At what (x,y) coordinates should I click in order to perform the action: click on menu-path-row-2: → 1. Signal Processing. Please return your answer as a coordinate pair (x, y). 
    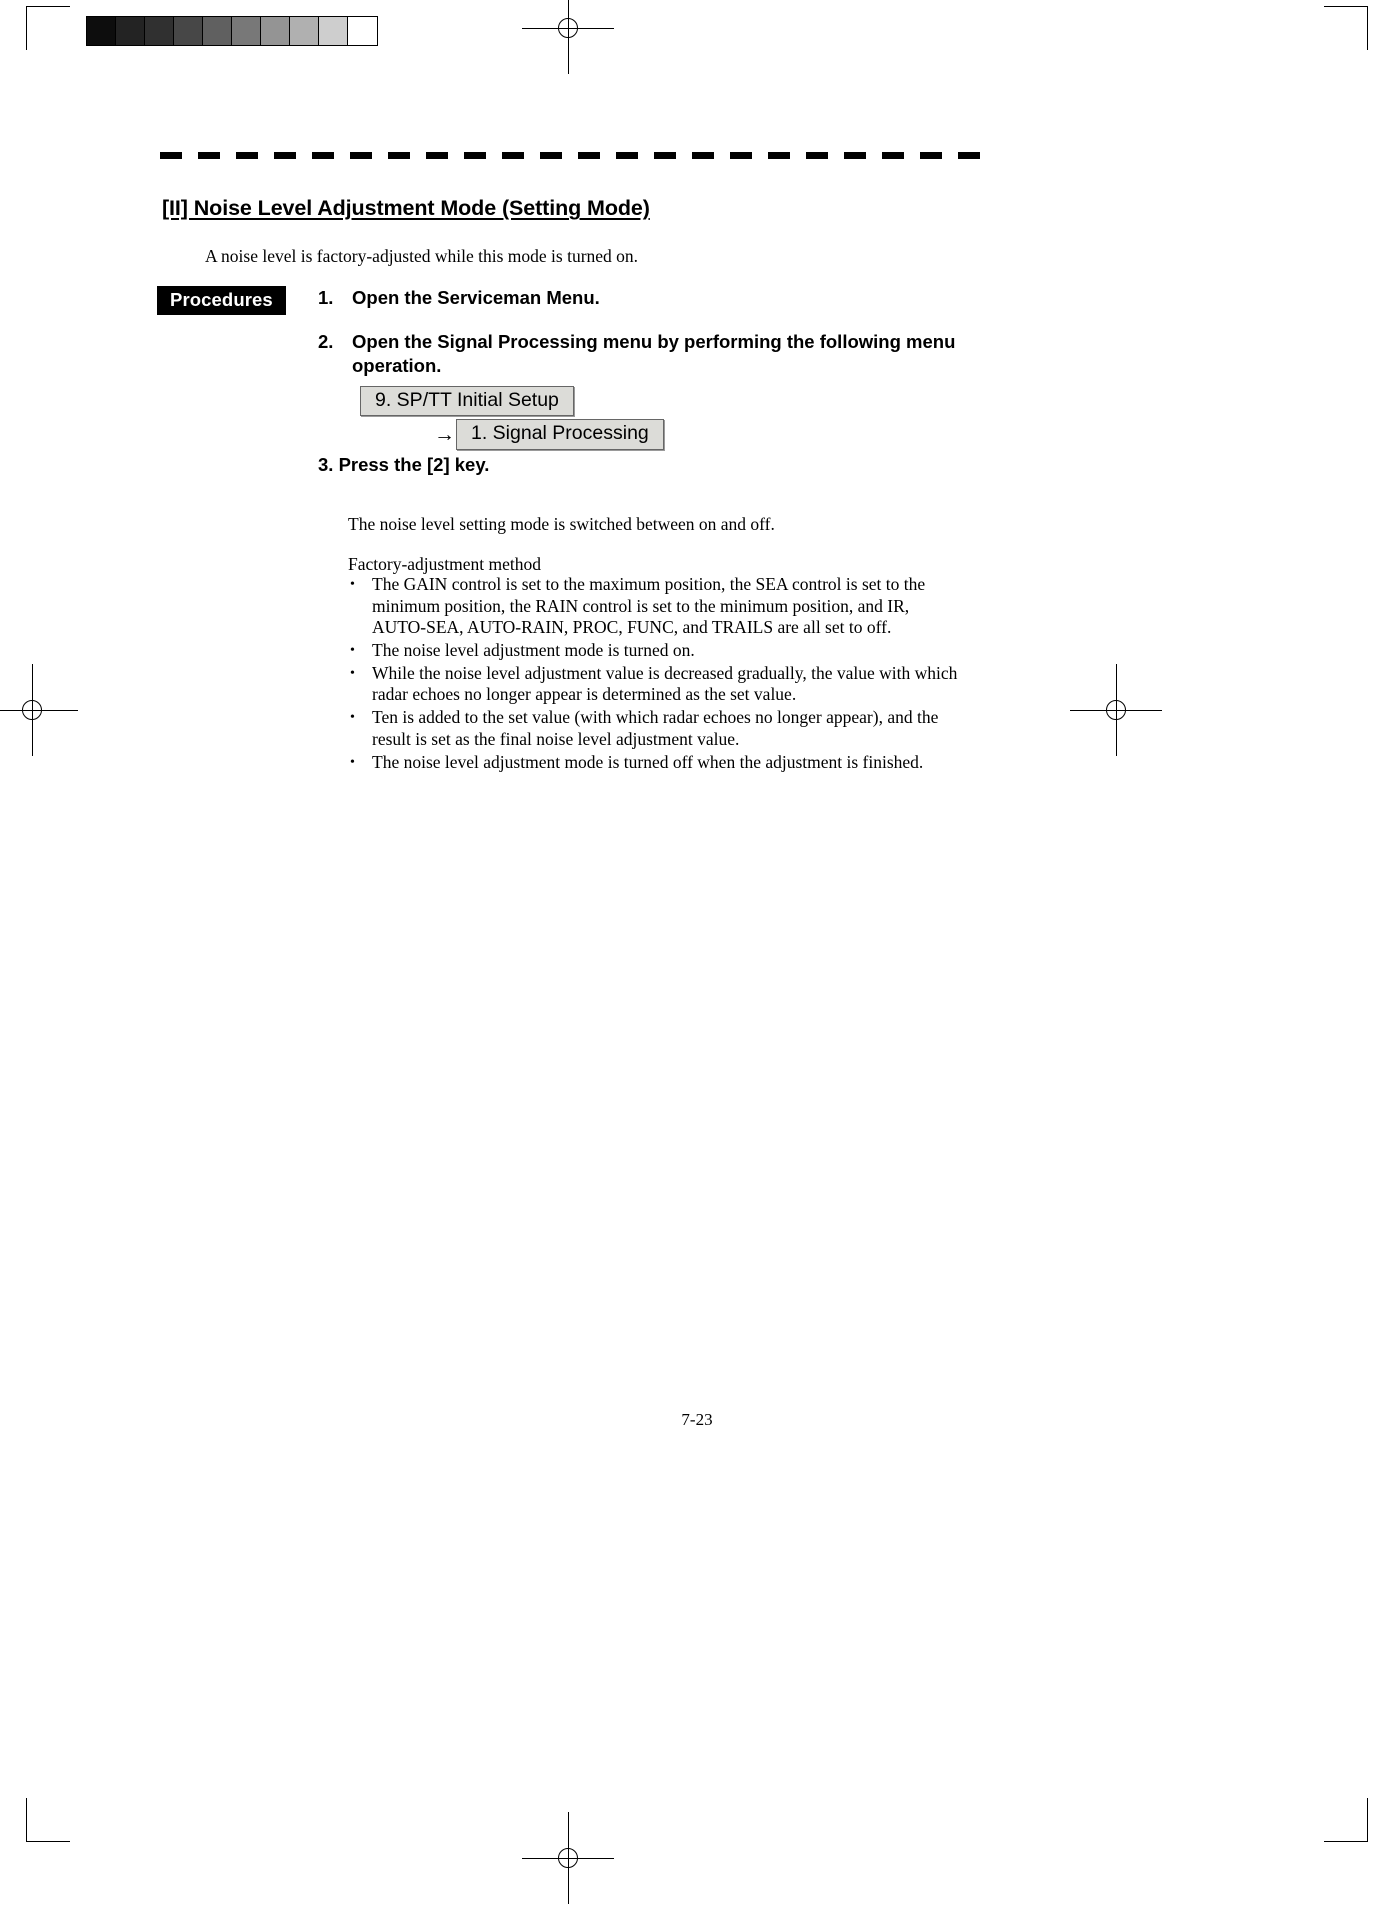
    Looking at the image, I should click on (549, 434).